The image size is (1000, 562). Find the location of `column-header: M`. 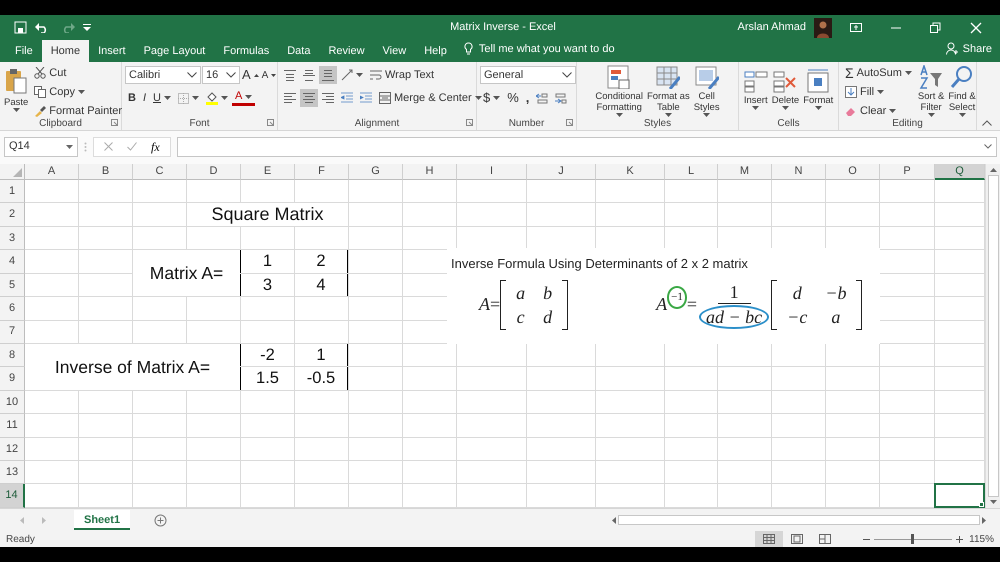

column-header: M is located at coordinates (745, 172).